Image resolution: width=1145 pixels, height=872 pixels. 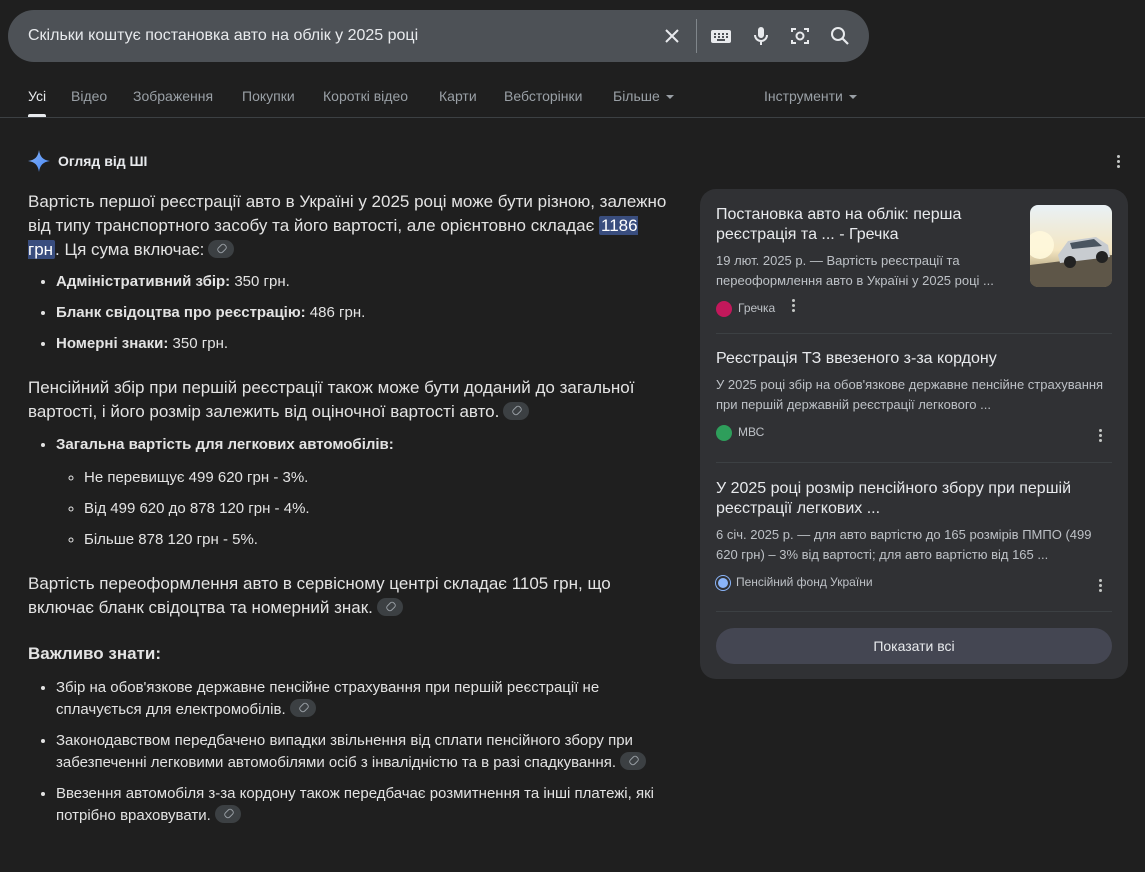 What do you see at coordinates (757, 308) in the screenshot?
I see `source-site-name: Гречка` at bounding box center [757, 308].